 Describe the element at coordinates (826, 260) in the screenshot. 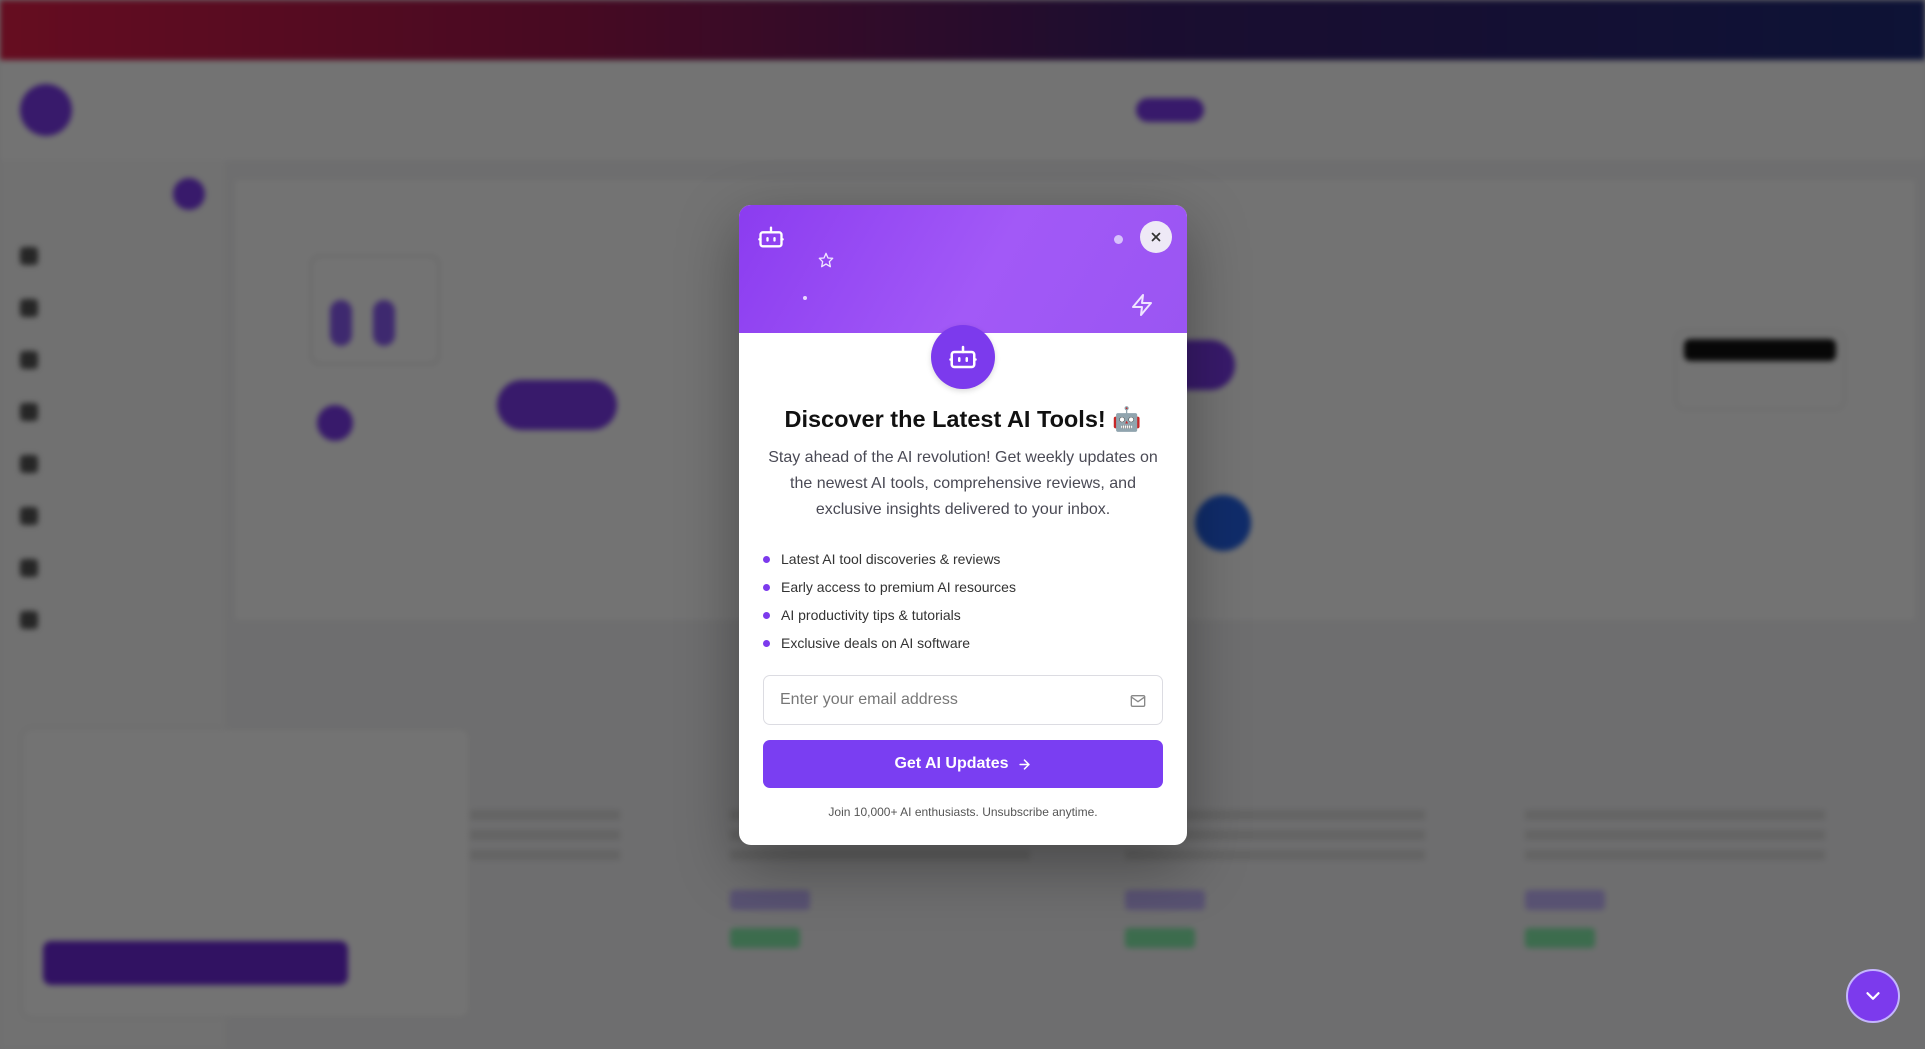

I see `star-icon` at that location.